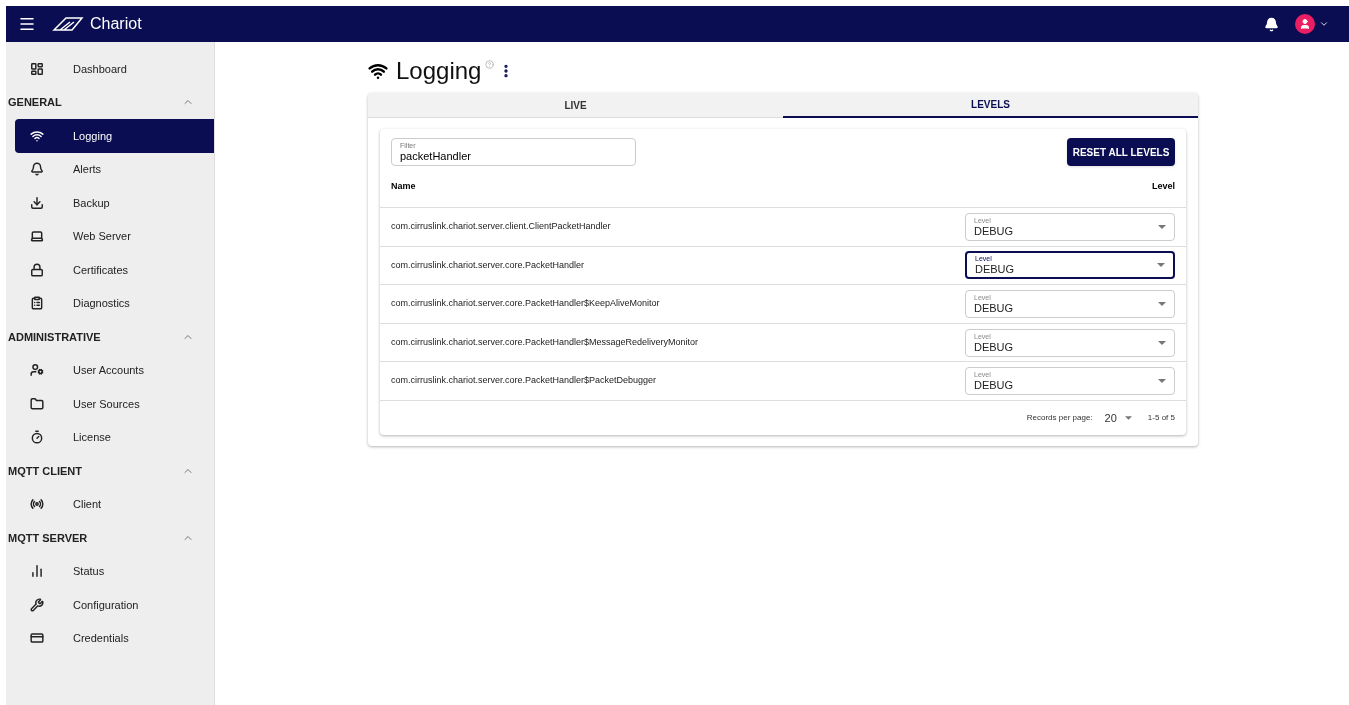 The height and width of the screenshot is (705, 1349). I want to click on reset-all-levels-button: RESET ALL LEVELS, so click(1121, 152).